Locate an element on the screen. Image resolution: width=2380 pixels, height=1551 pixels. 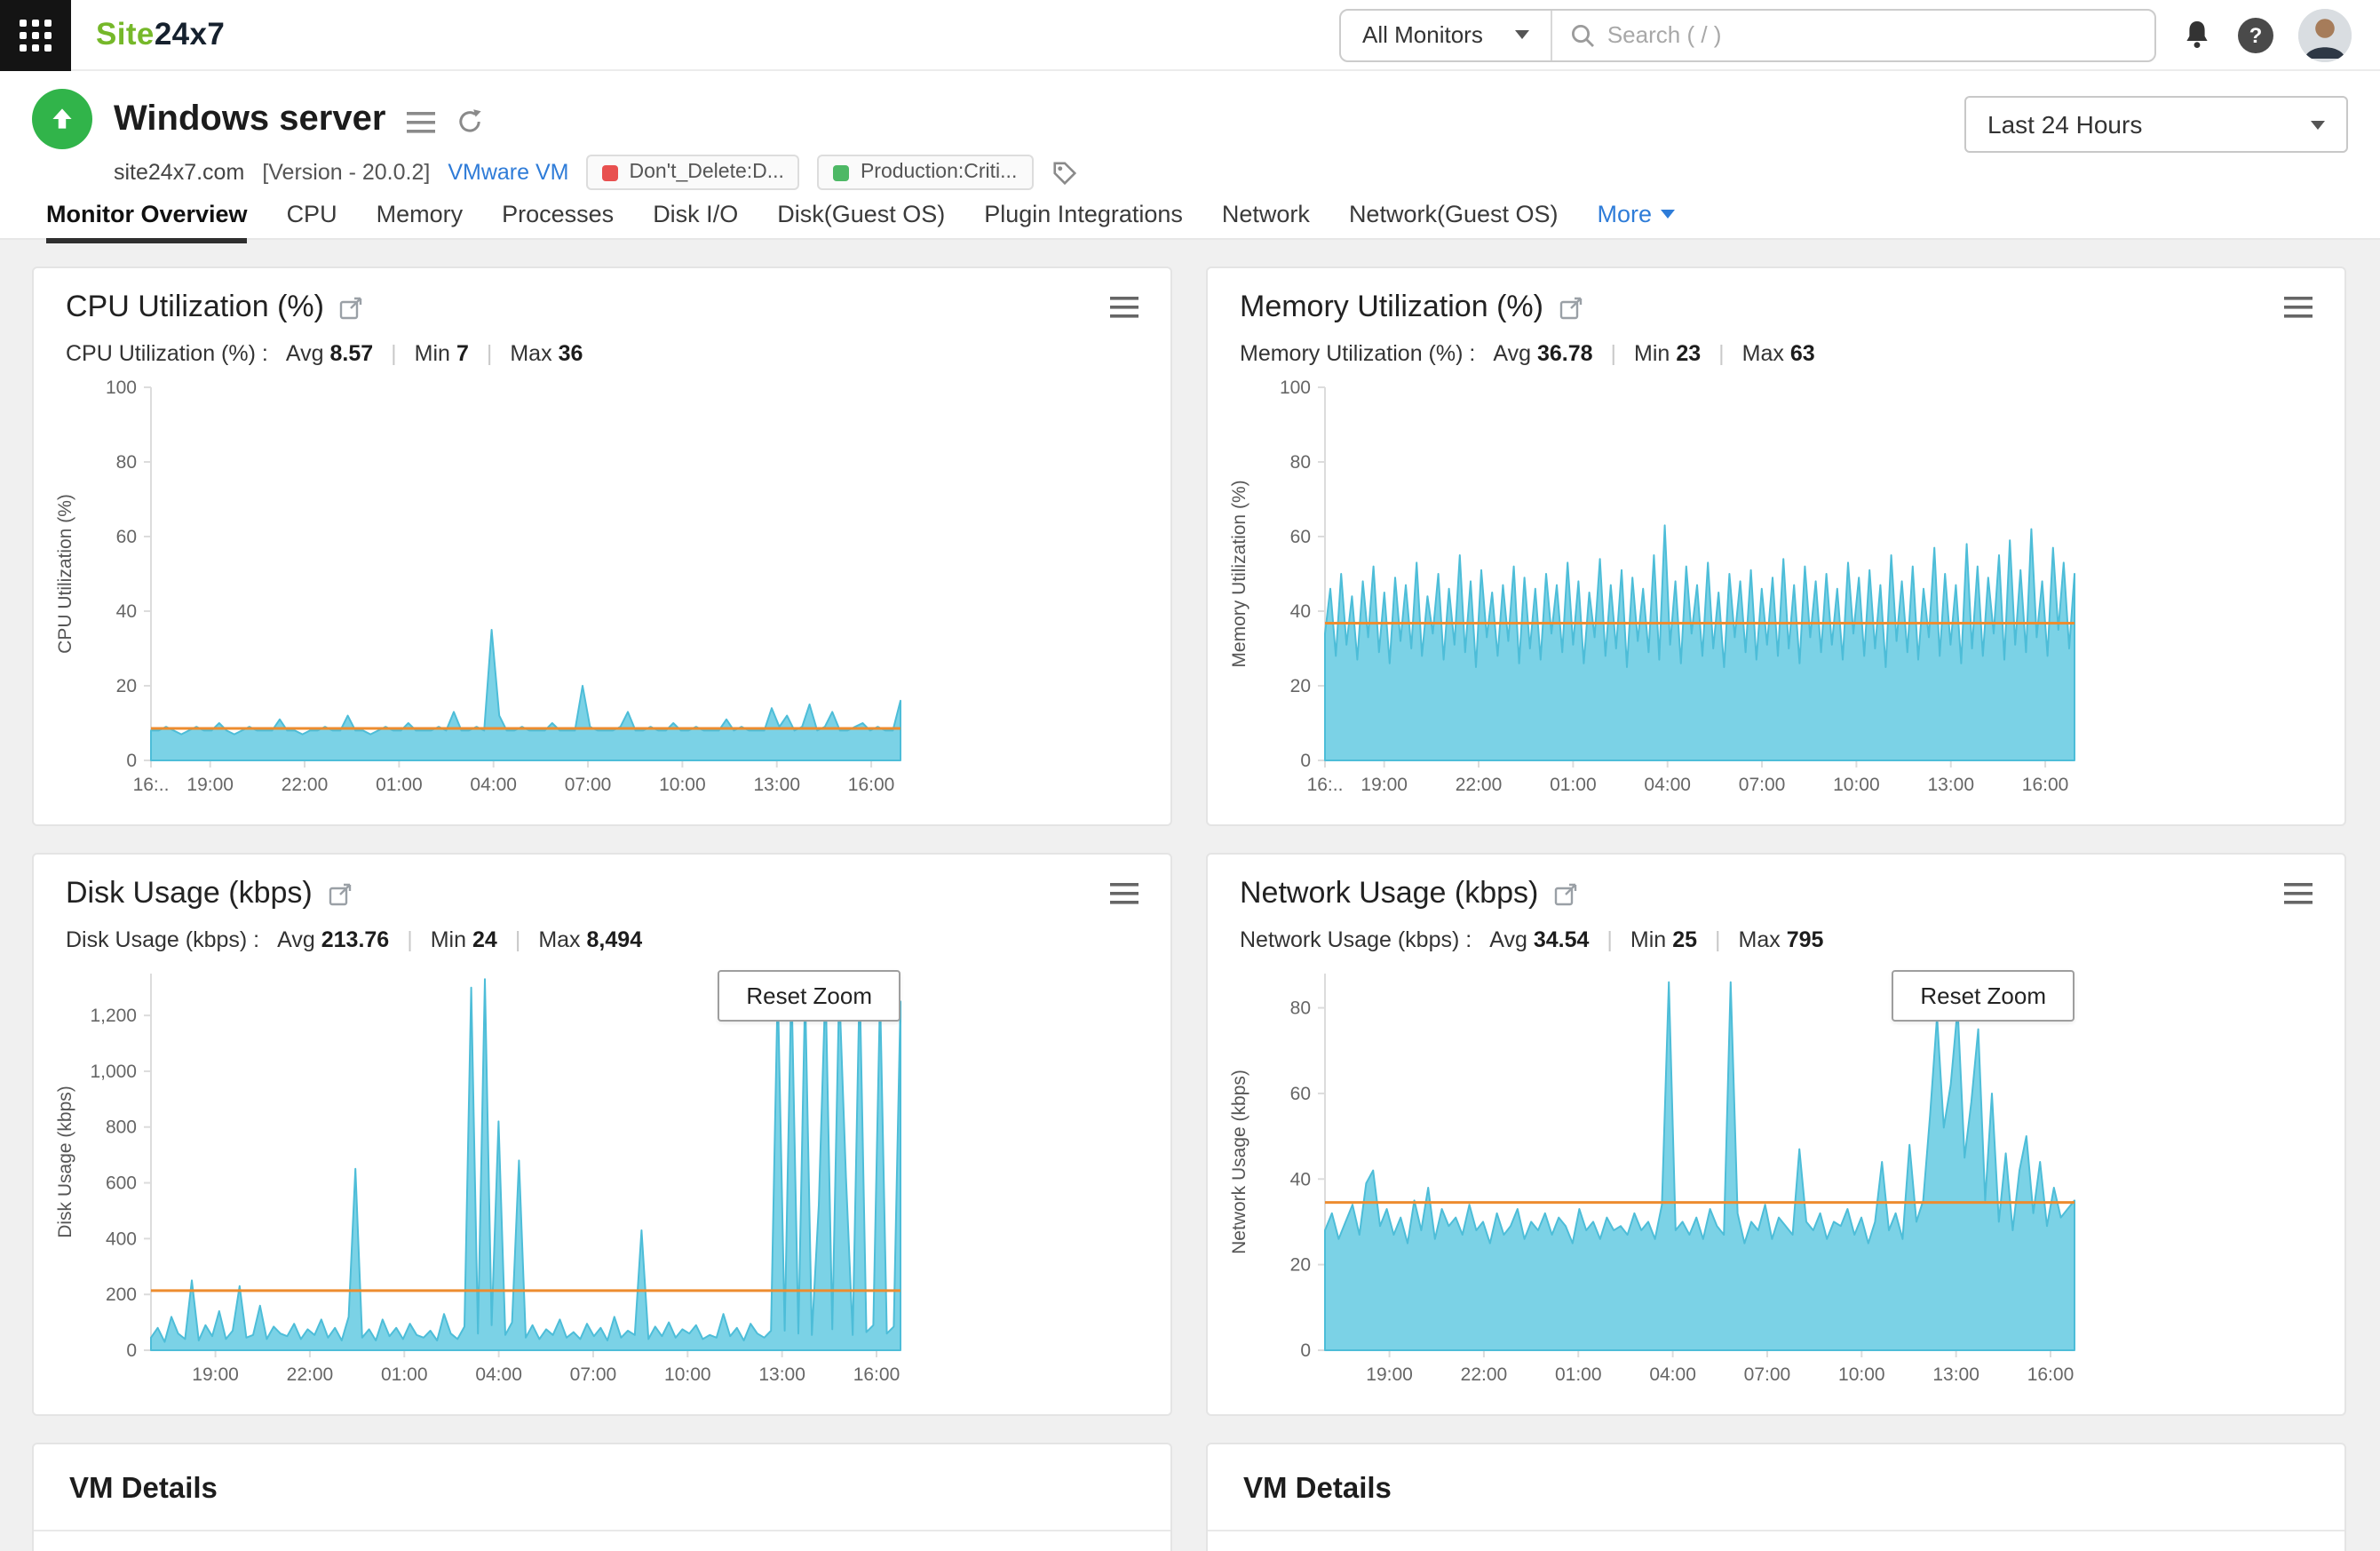
vm-detail-row: ESX/ESXi Host Name 172.21.112.41 is located at coordinates (1776, 1541).